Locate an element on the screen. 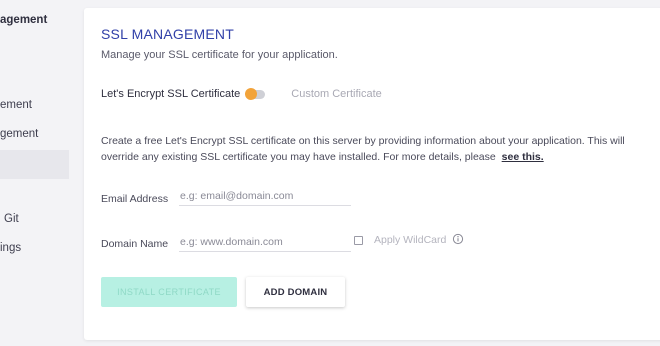 This screenshot has width=660, height=346. wildcard-checkbox is located at coordinates (358, 240).